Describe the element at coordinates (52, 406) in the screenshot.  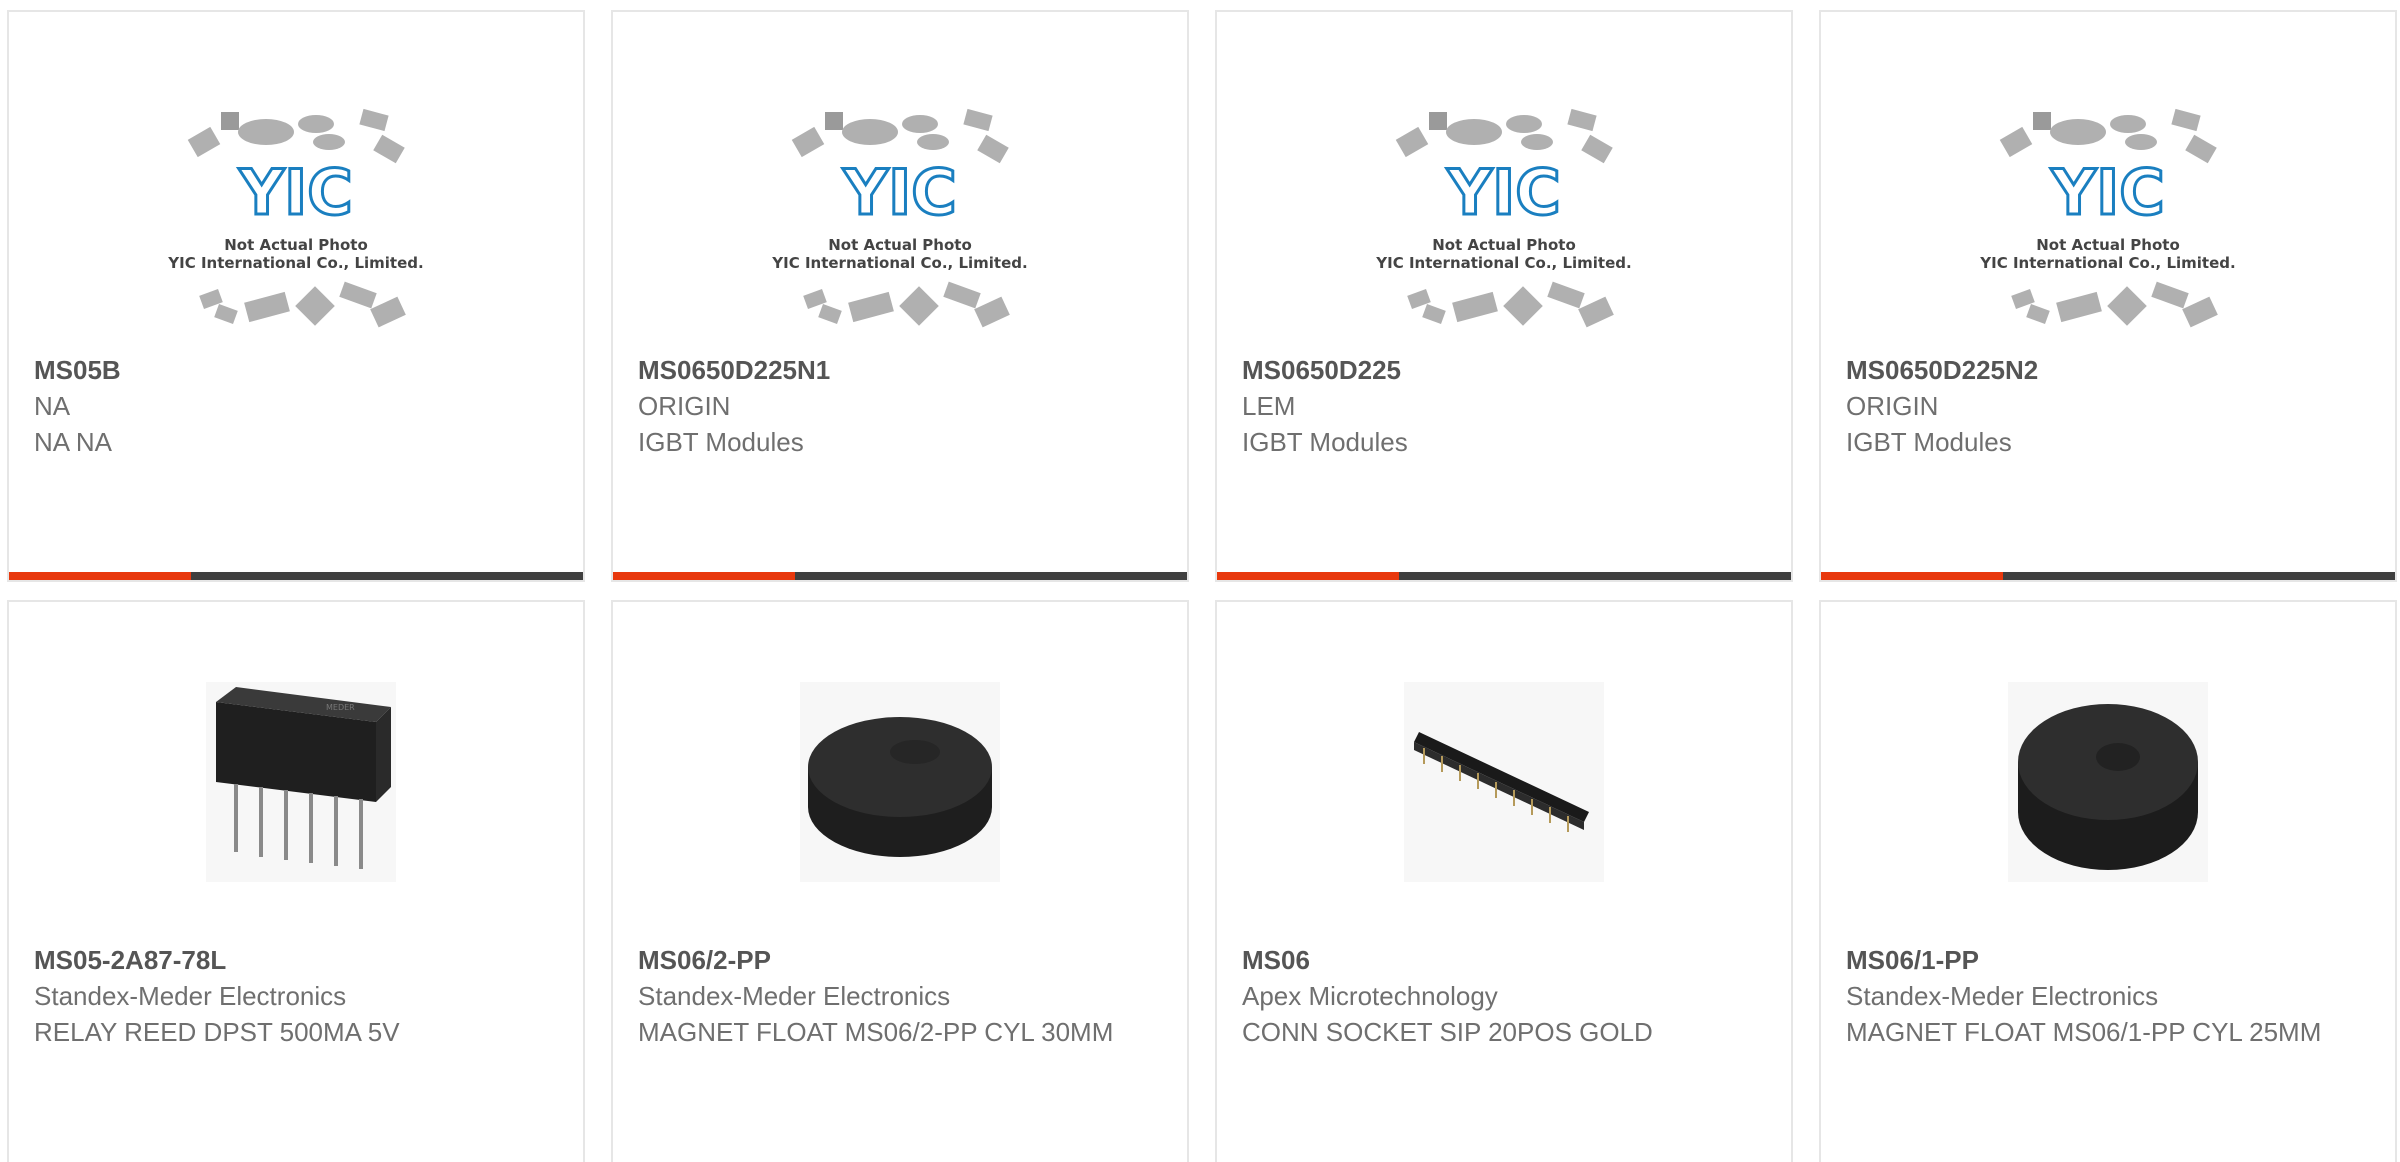
I see `manufacturer: NA` at that location.